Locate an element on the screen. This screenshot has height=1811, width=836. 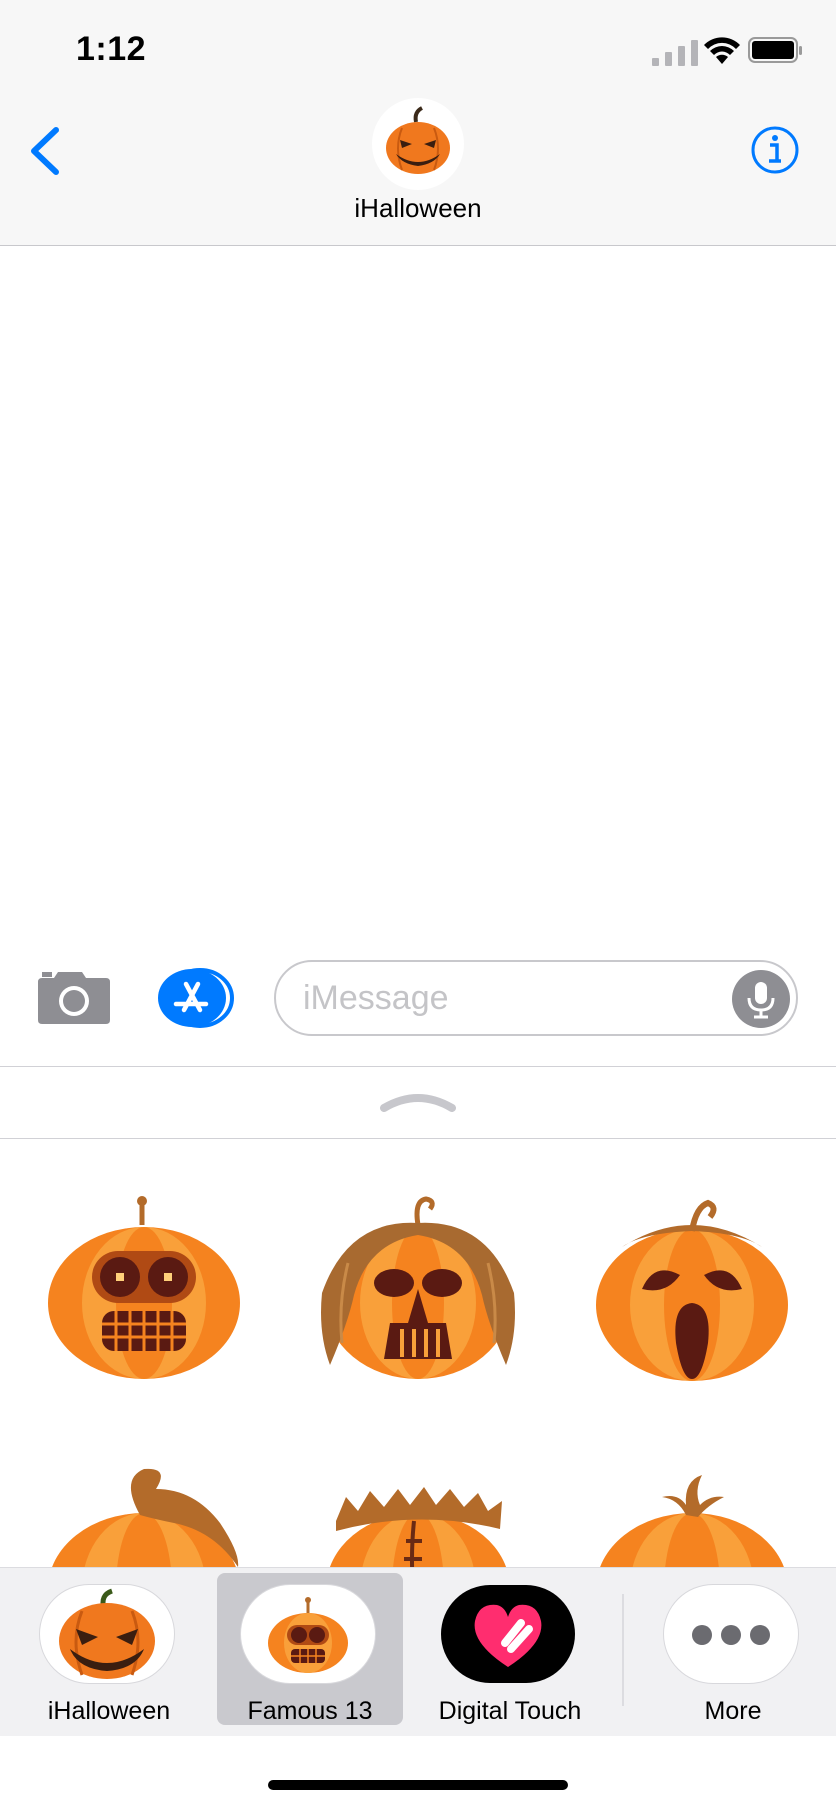
vader-pumpkin-sticker is located at coordinates (418, 1283).